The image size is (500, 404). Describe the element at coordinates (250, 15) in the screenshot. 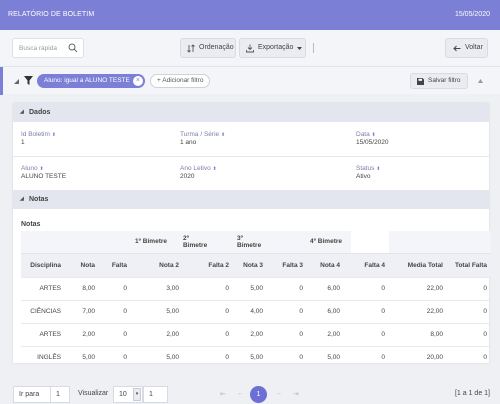

I see `app-header: RELATÓRIO DE BOLETIM 15/05/2020` at that location.